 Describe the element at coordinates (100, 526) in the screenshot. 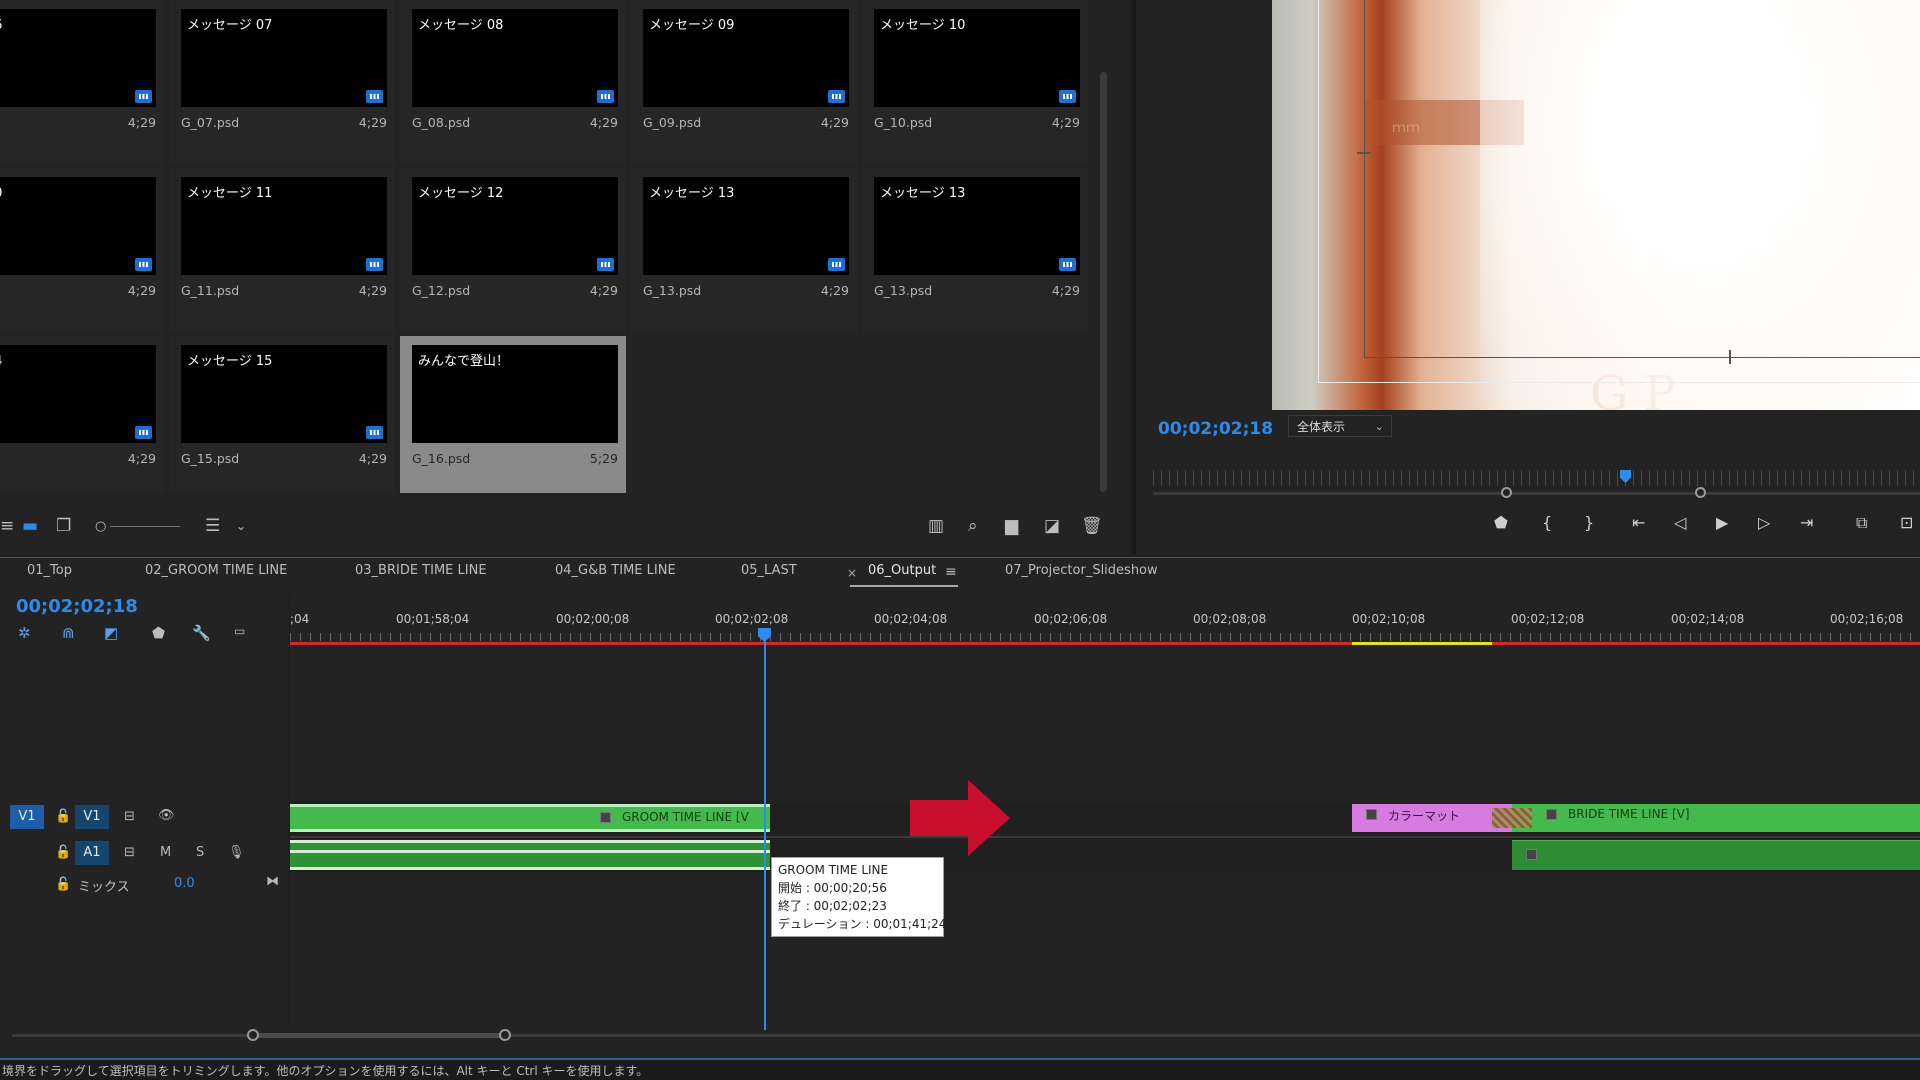

I see `zoom-slider-handle: ○` at that location.